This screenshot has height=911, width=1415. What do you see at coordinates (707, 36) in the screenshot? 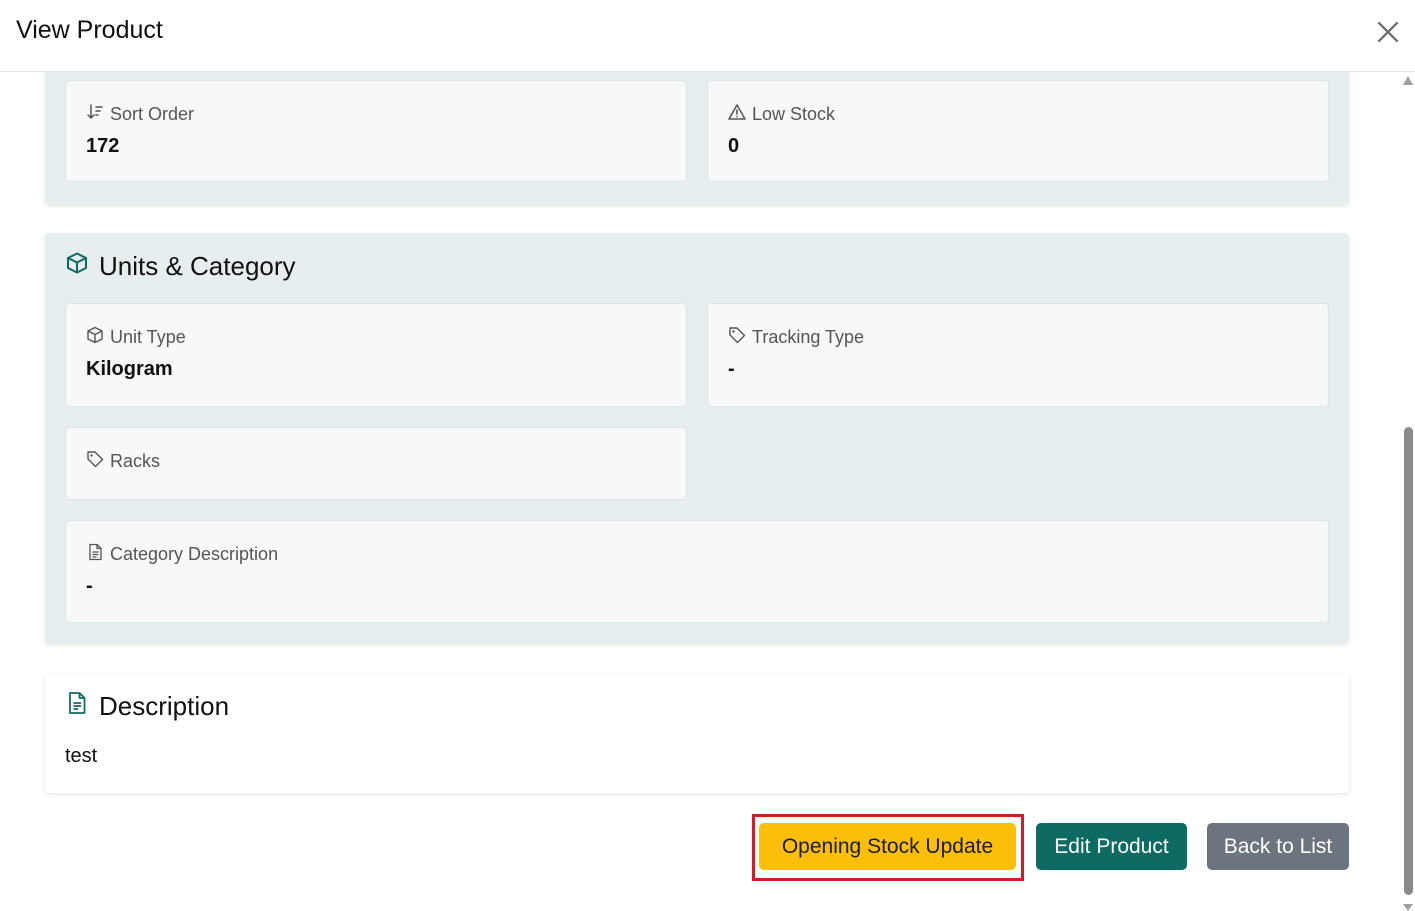
I see `modal-header: View Product` at bounding box center [707, 36].